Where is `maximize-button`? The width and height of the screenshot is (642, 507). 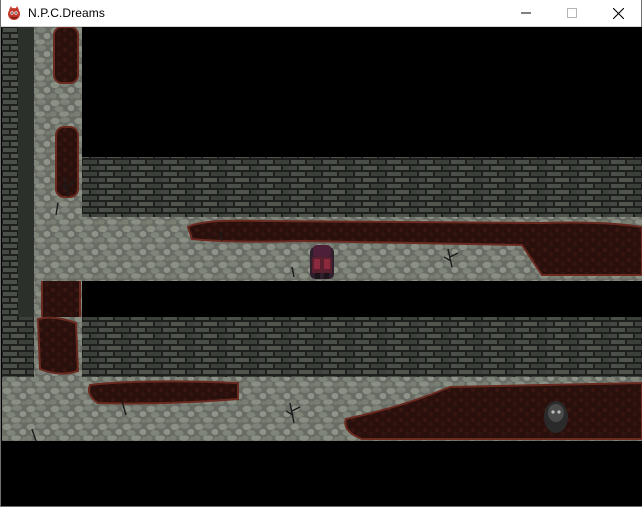
maximize-button is located at coordinates (572, 13).